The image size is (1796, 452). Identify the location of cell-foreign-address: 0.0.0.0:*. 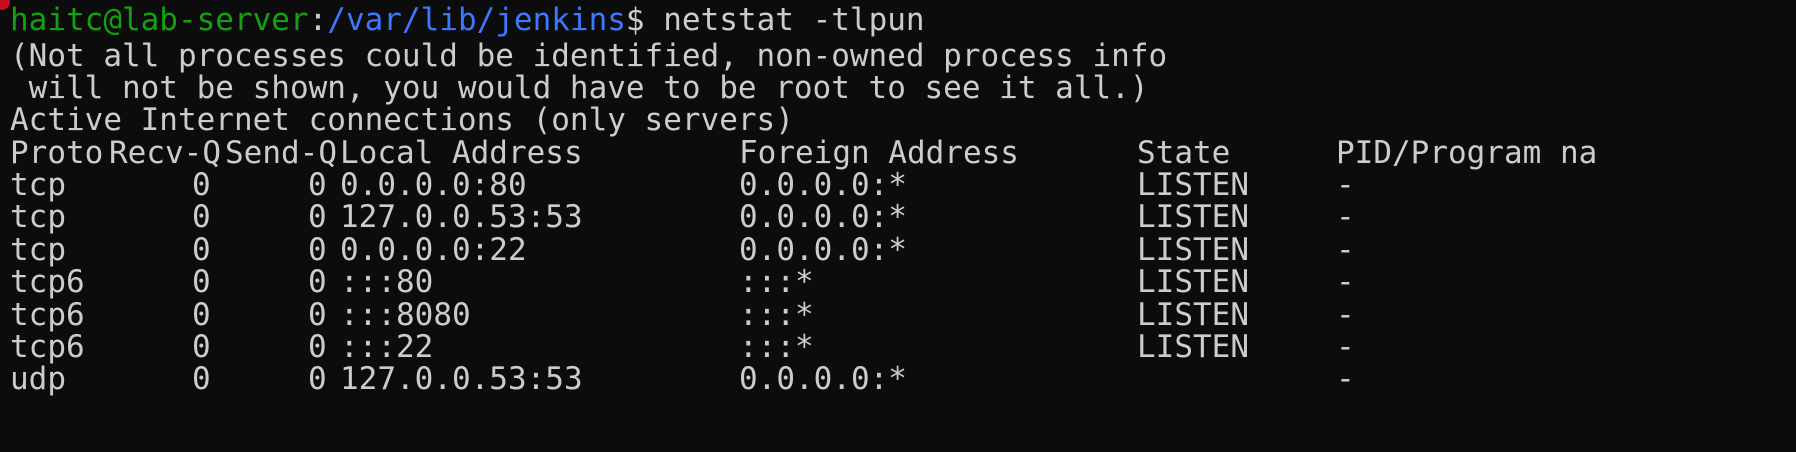
(823, 379).